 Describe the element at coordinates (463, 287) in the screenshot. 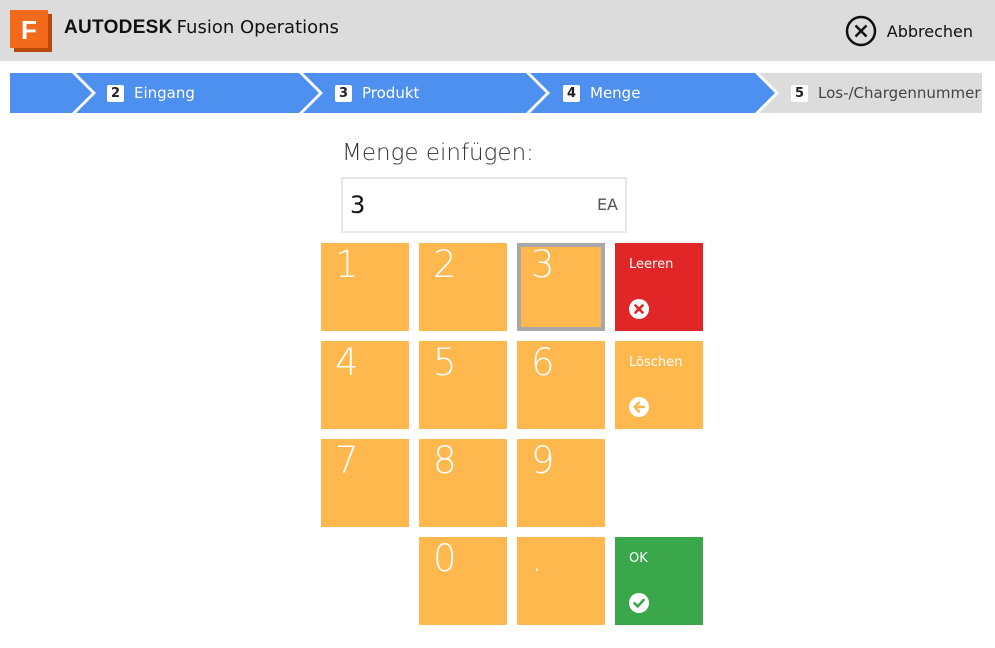

I see `key-2: 2` at that location.